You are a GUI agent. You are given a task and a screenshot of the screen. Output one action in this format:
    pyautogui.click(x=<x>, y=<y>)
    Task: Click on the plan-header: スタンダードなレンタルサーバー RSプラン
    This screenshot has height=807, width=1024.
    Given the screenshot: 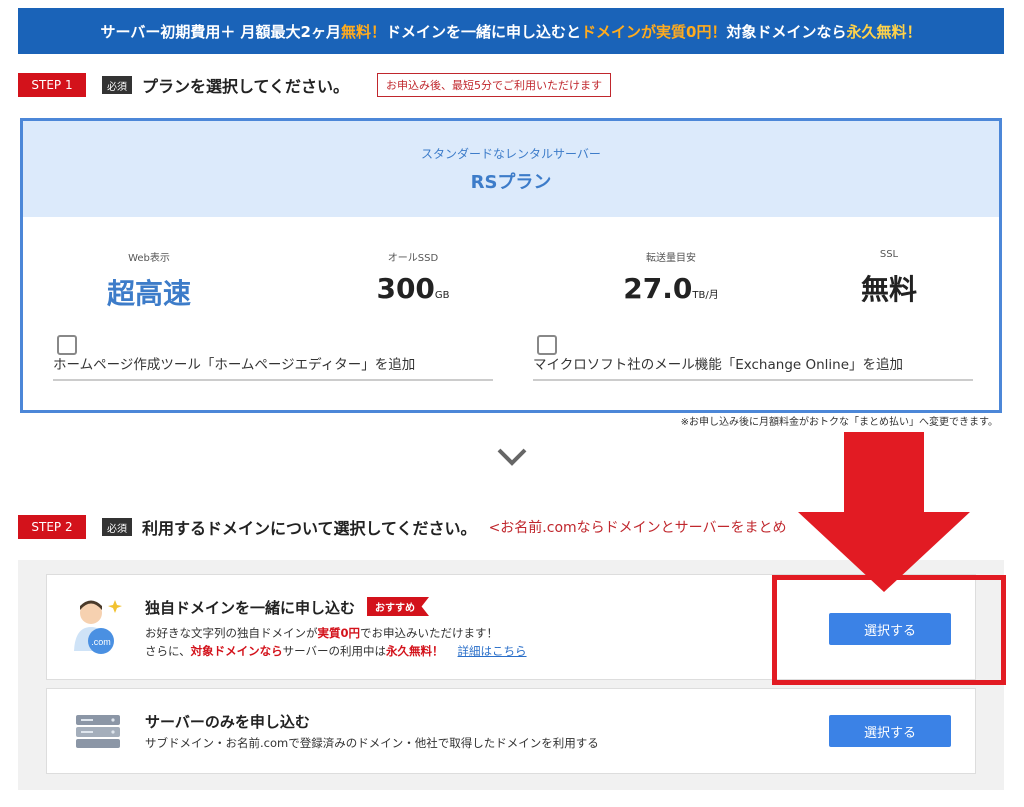 What is the action you would take?
    pyautogui.click(x=511, y=169)
    